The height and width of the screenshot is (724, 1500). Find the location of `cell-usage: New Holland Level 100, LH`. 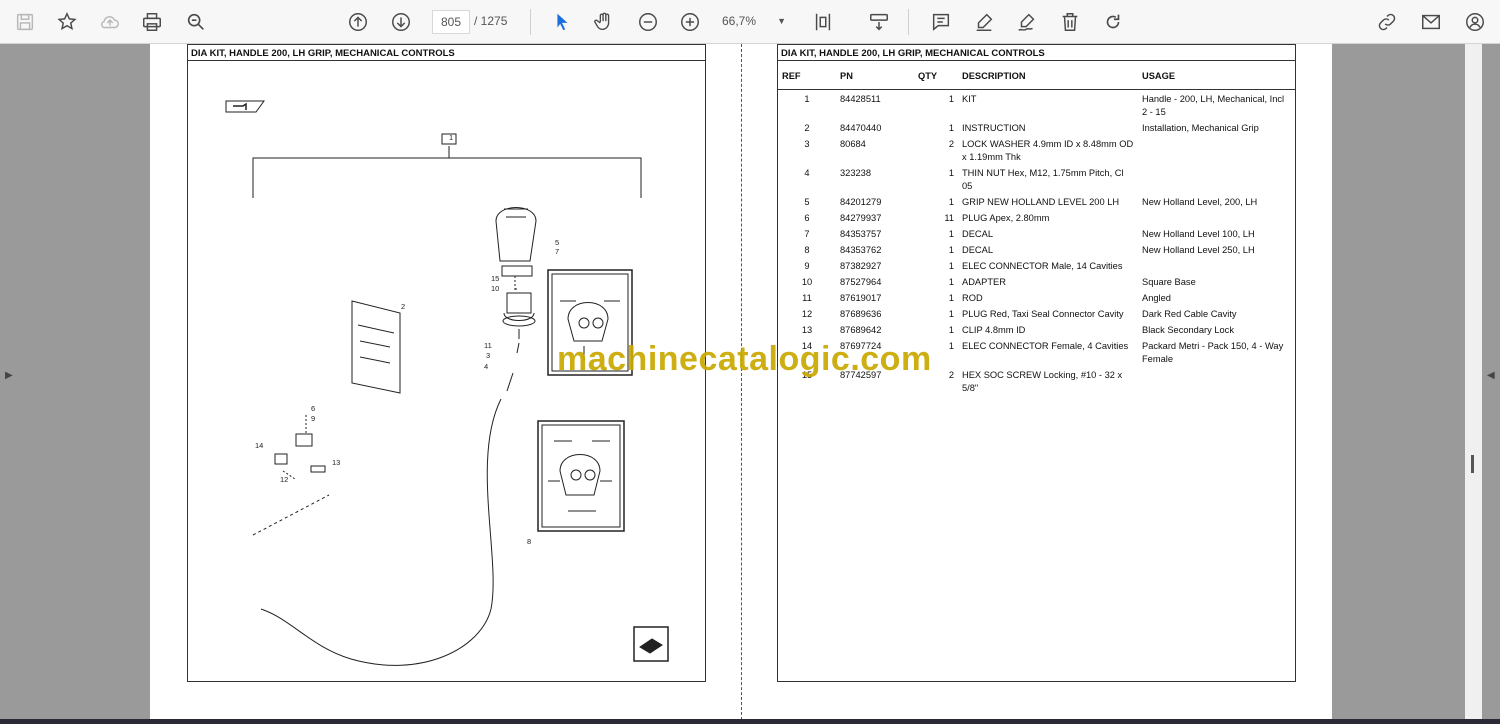

cell-usage: New Holland Level 100, LH is located at coordinates (1198, 234).